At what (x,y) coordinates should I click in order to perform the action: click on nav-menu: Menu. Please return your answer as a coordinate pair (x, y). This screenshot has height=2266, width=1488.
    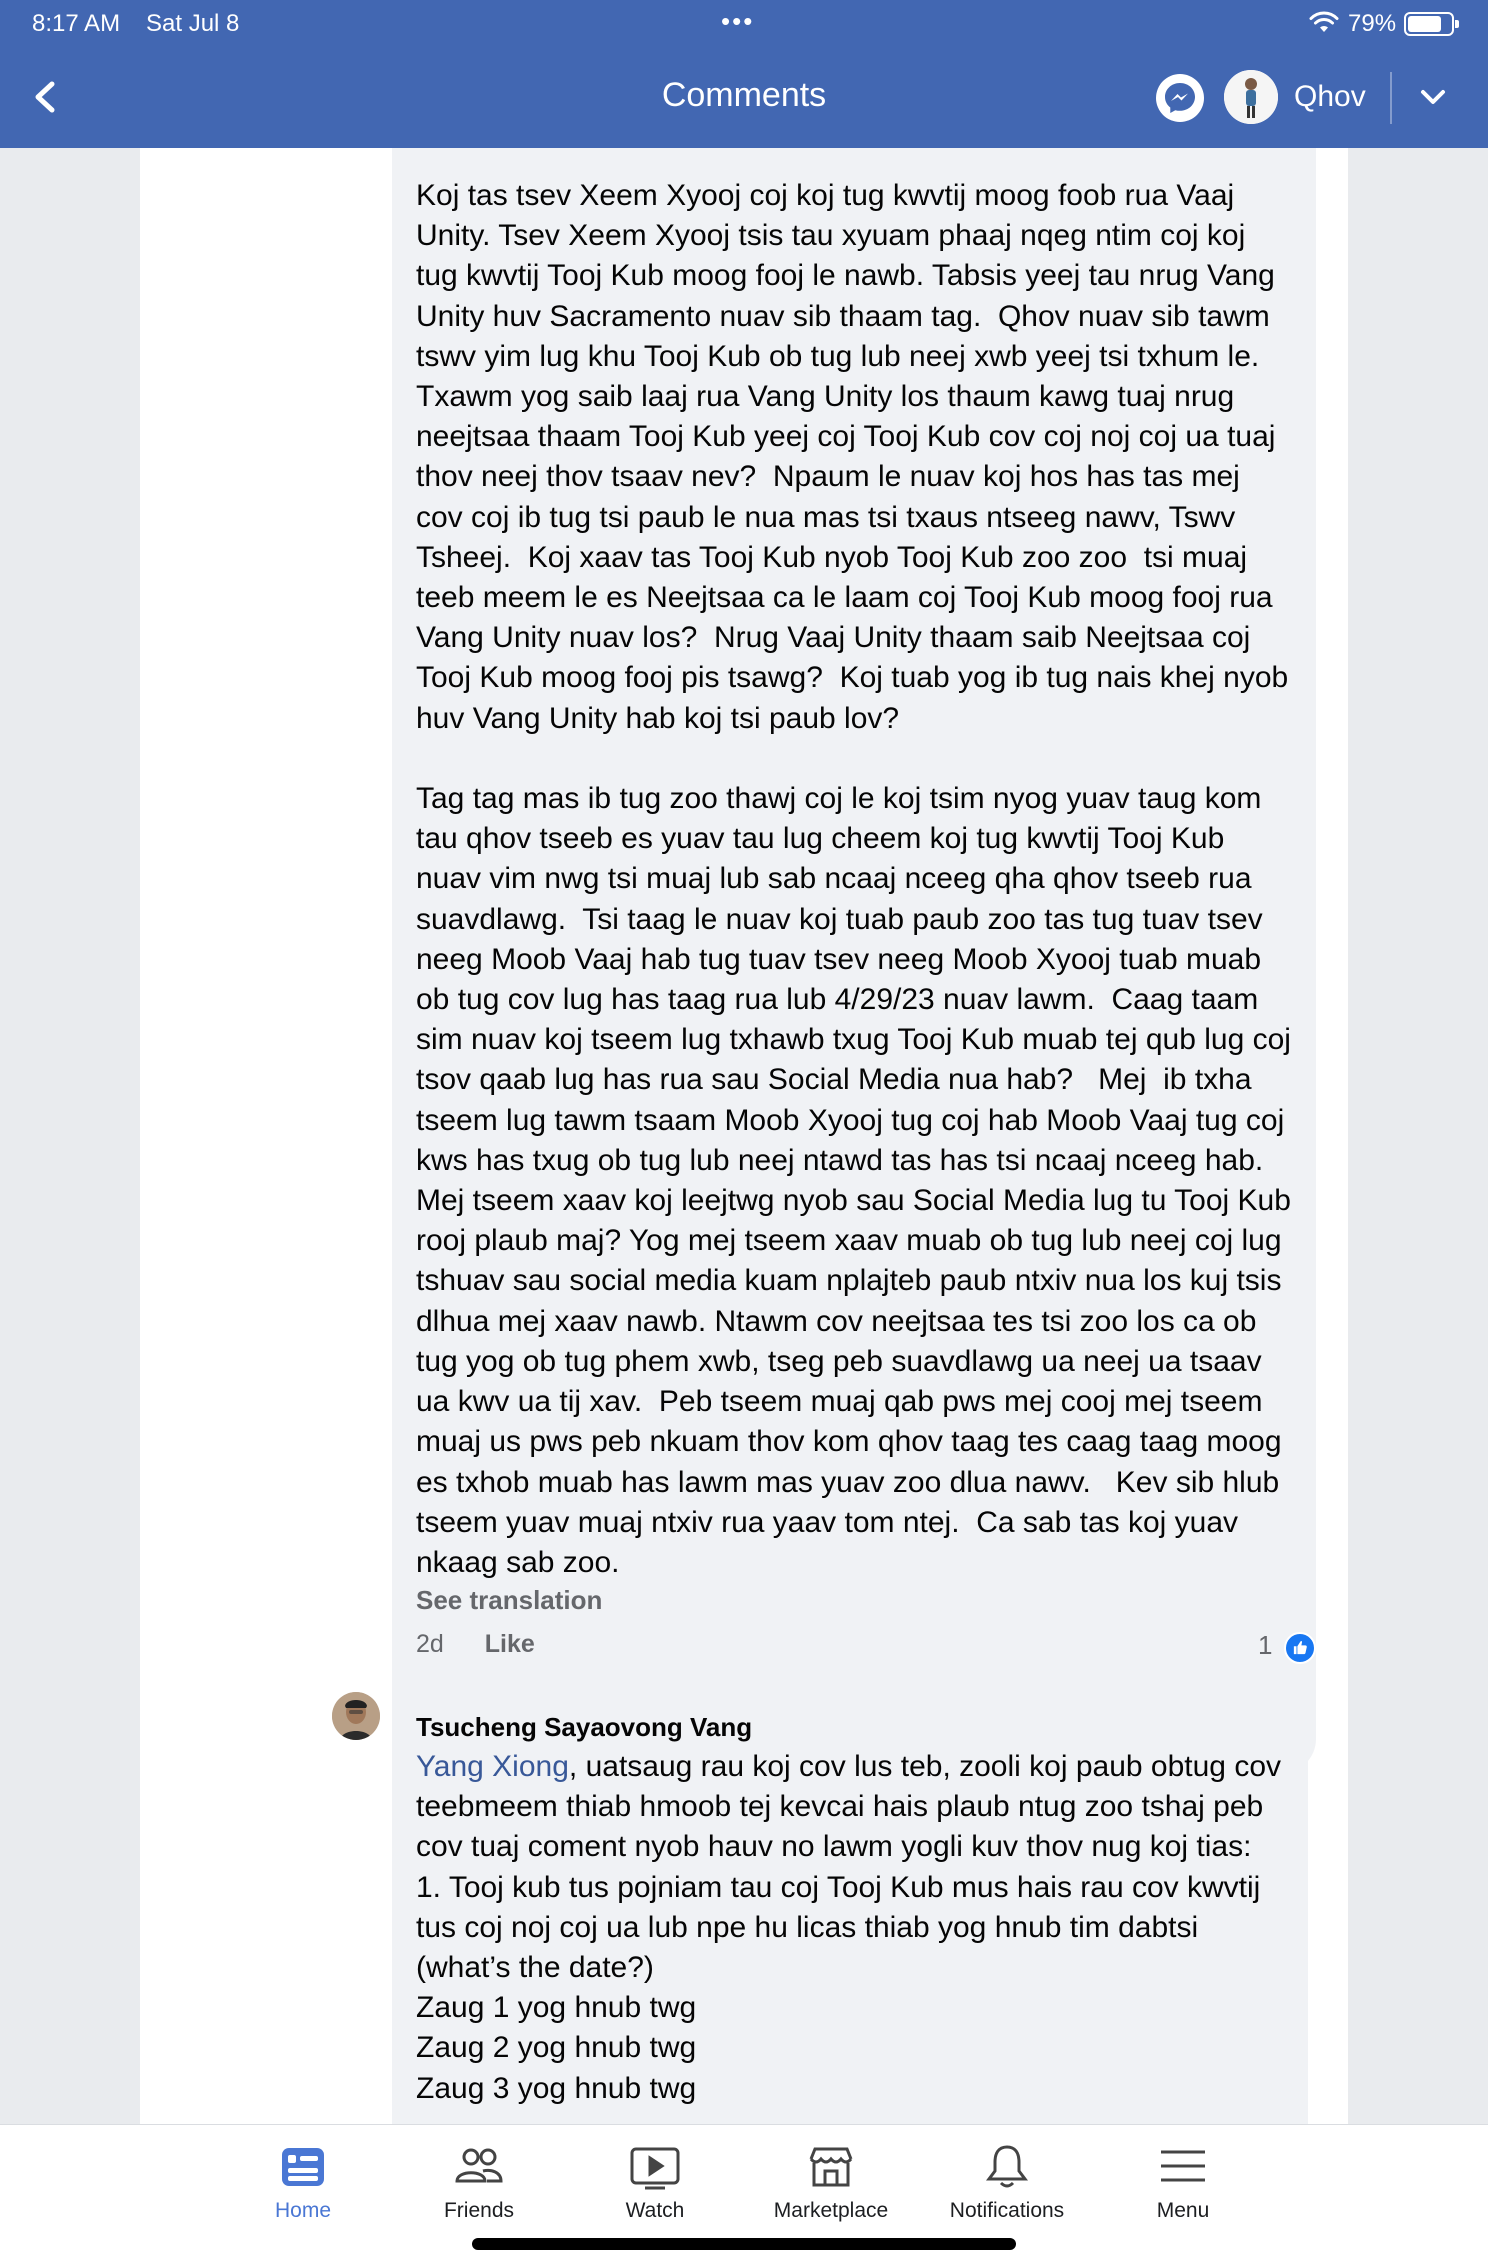
    Looking at the image, I should click on (1183, 2189).